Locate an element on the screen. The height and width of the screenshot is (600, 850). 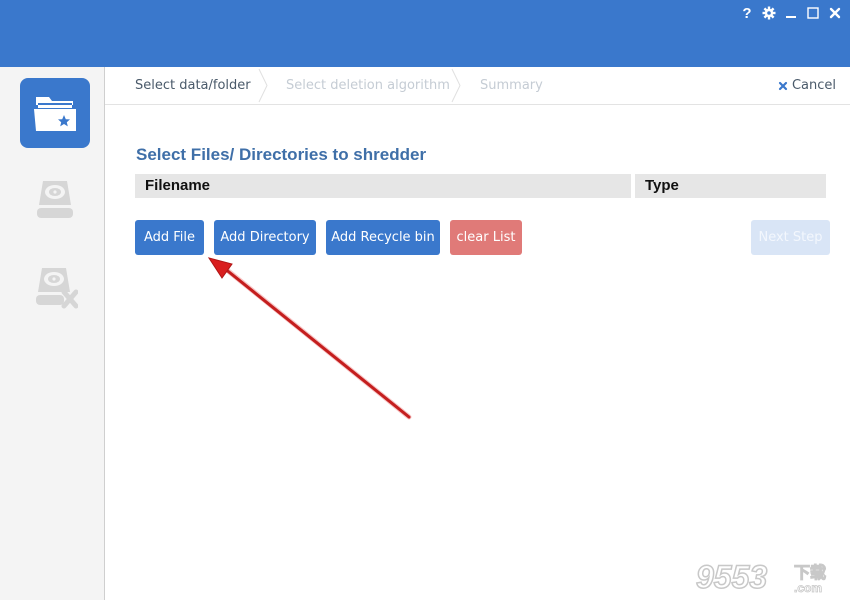
sidebar-item-select-data is located at coordinates (55, 113).